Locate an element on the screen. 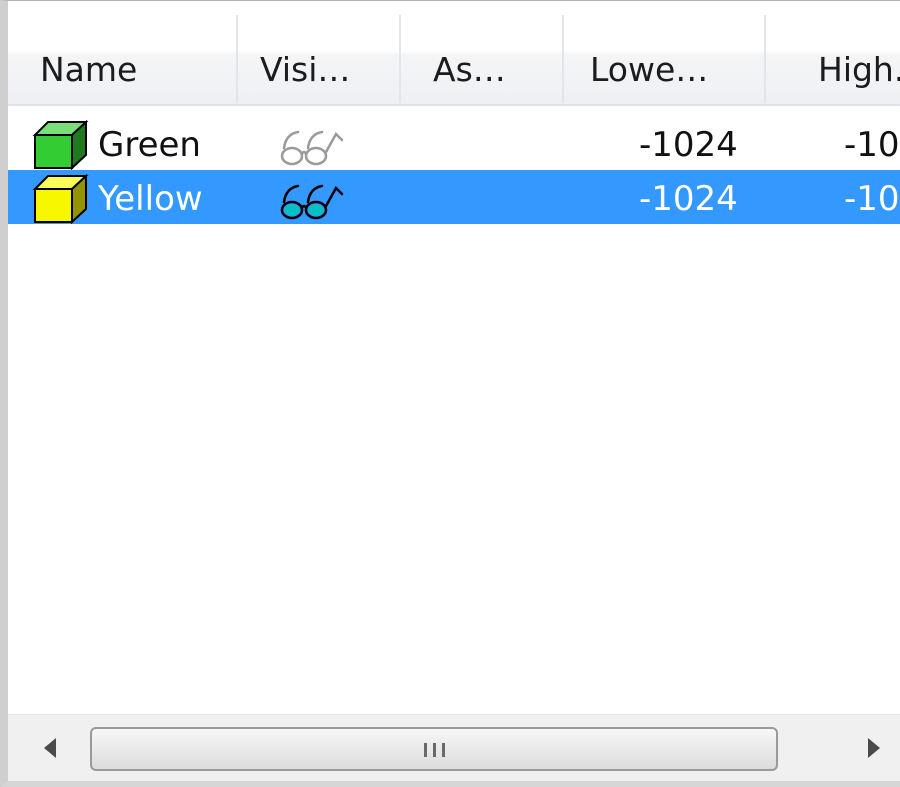 Image resolution: width=900 pixels, height=787 pixels. column-header-higher: High. is located at coordinates (833, 52).